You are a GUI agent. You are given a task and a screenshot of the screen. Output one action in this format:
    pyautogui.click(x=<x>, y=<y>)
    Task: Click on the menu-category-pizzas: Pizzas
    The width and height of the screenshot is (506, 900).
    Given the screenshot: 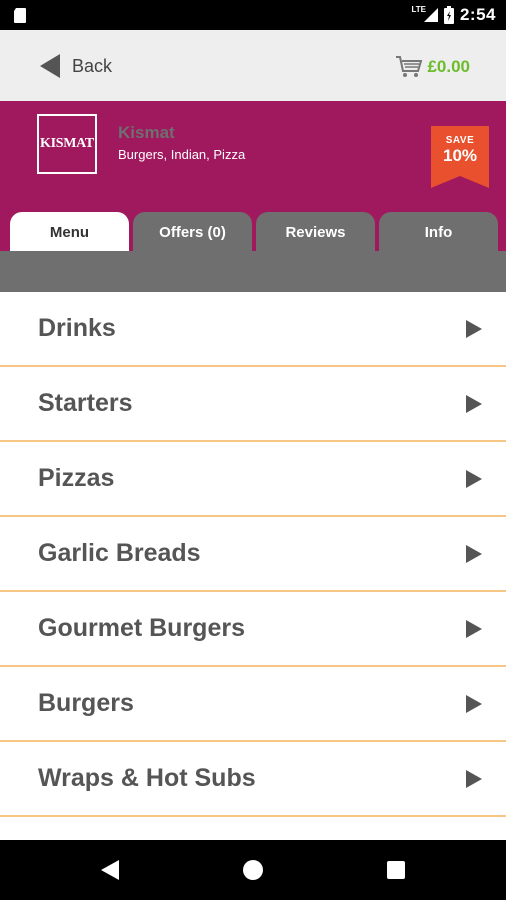 What is the action you would take?
    pyautogui.click(x=253, y=479)
    